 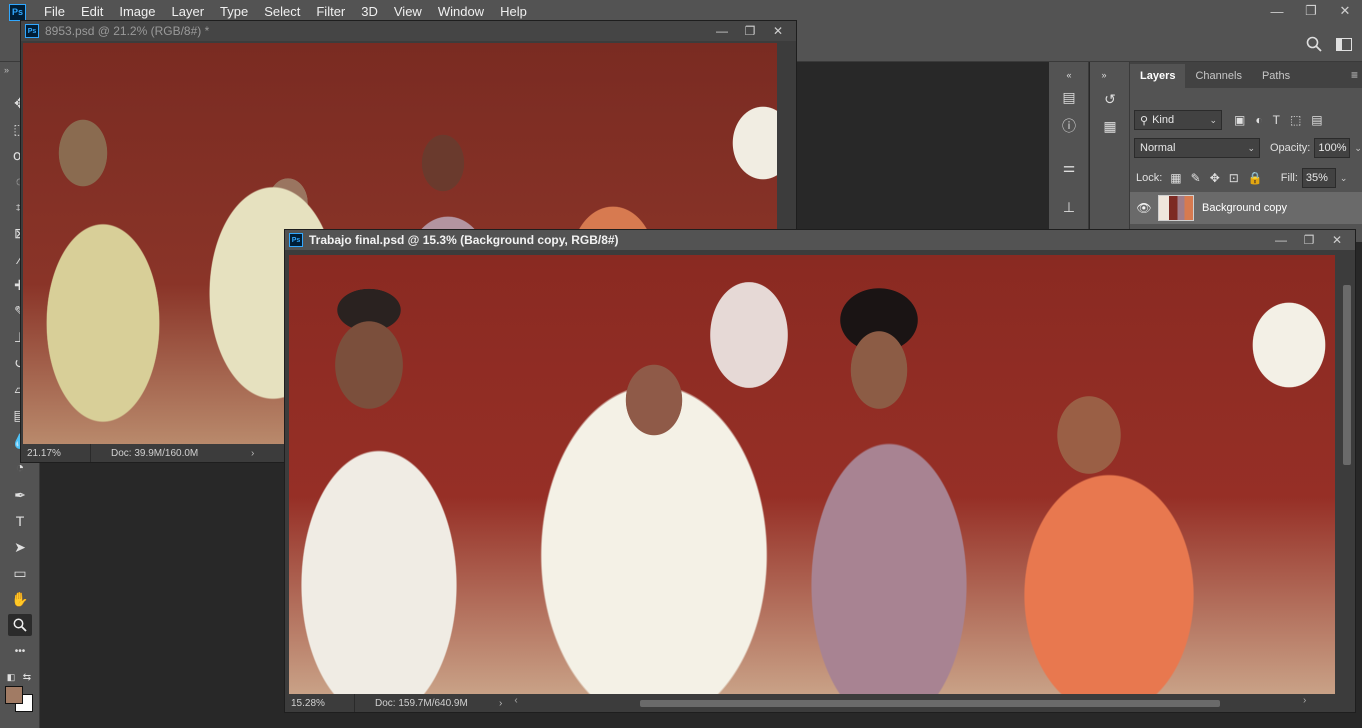 What do you see at coordinates (1234, 178) in the screenshot?
I see `lock-artboard-icon: ⊡` at bounding box center [1234, 178].